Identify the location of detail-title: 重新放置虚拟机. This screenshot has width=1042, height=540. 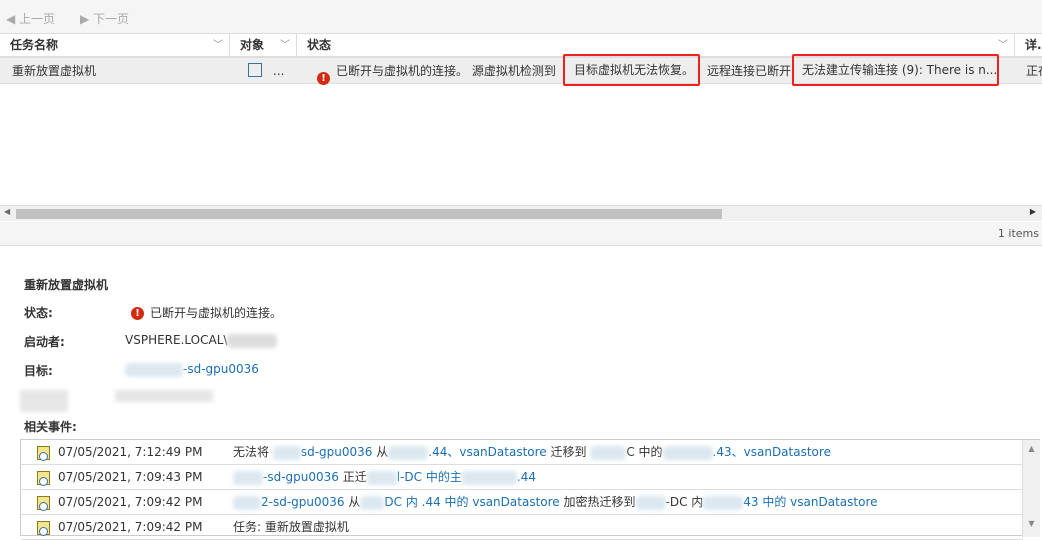
(66, 285).